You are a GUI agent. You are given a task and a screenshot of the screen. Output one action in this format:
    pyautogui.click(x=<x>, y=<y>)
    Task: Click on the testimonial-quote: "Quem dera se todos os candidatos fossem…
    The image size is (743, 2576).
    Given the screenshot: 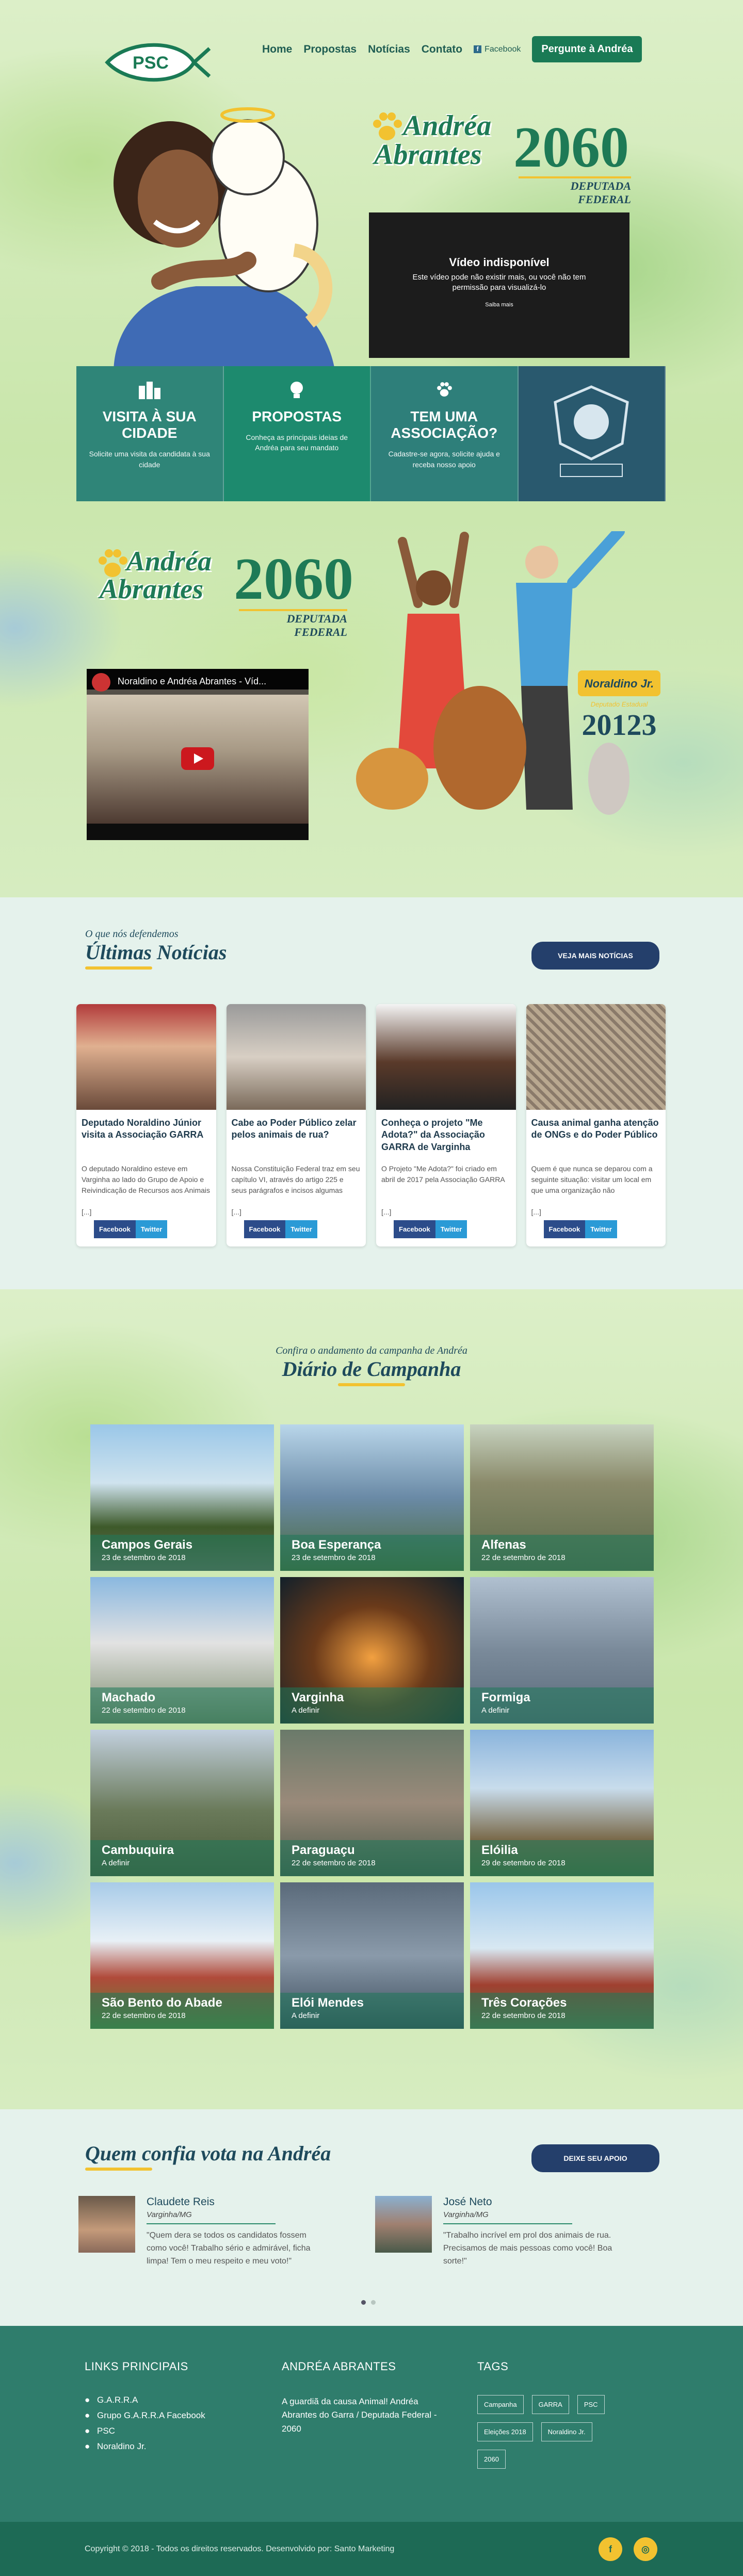 What is the action you would take?
    pyautogui.click(x=229, y=2248)
    